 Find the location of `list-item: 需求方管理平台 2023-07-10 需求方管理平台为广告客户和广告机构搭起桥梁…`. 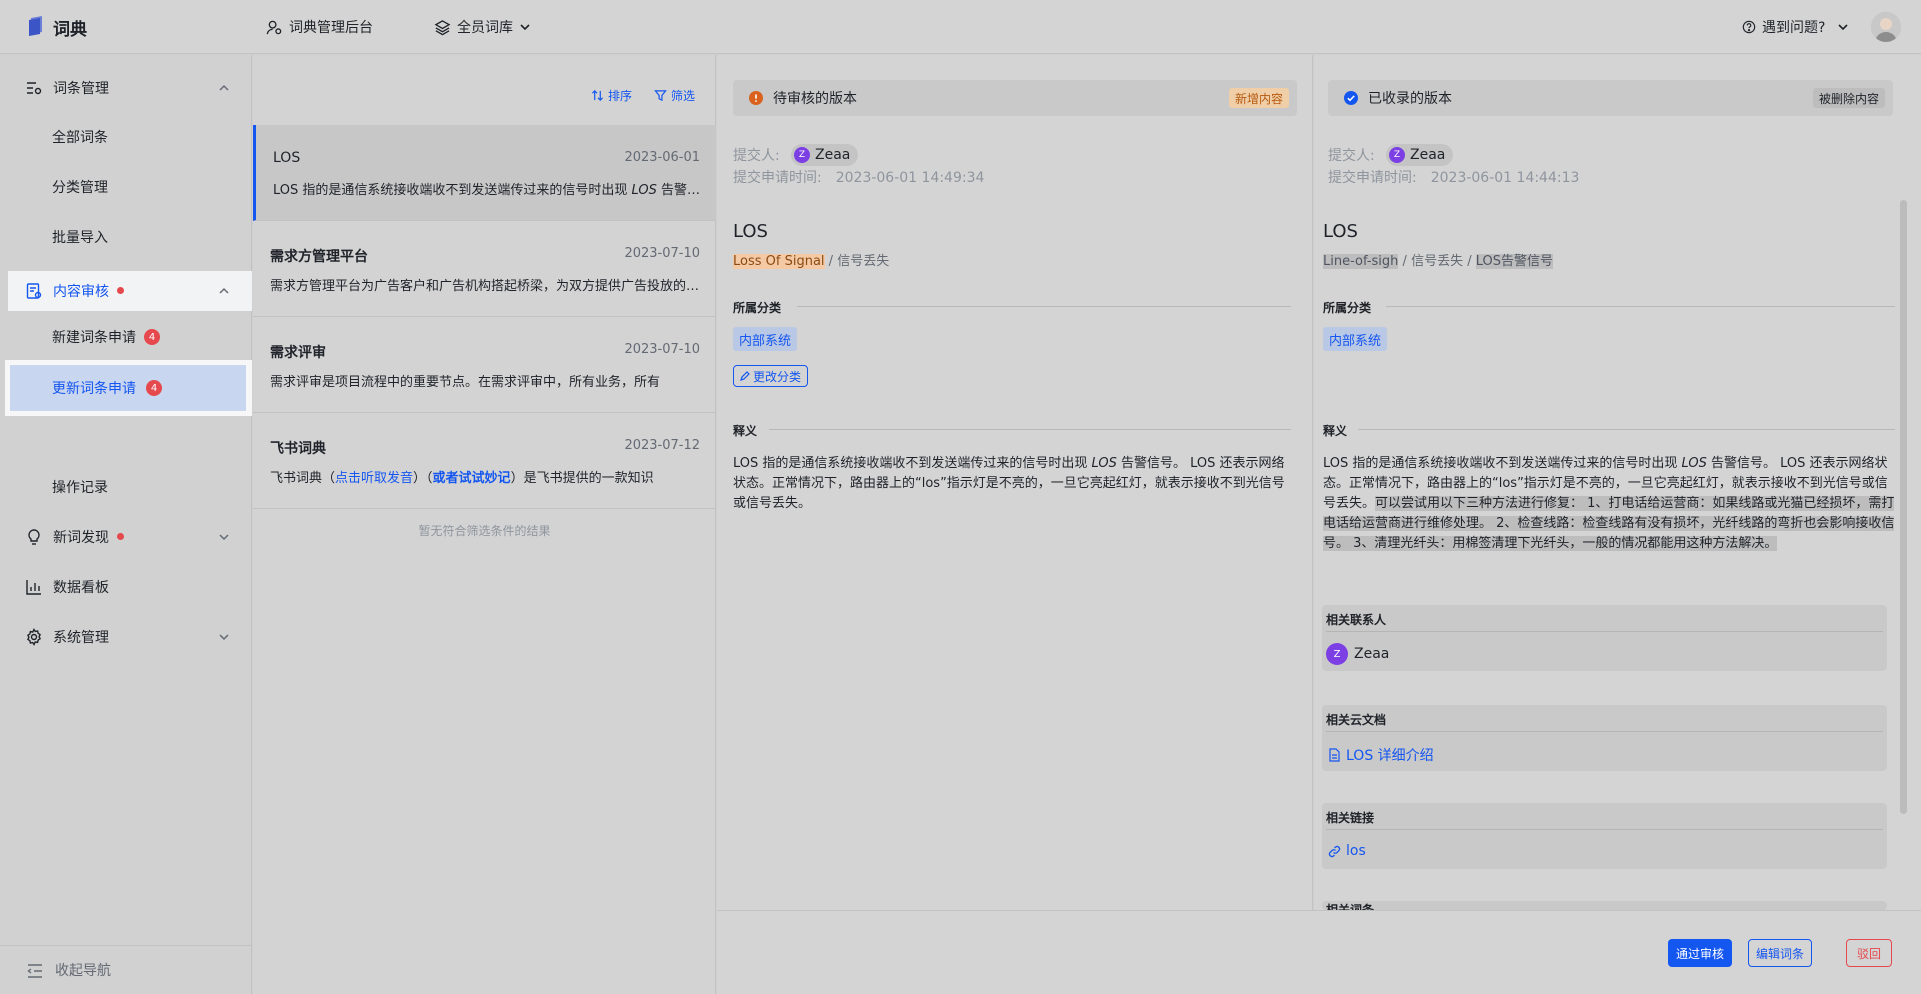

list-item: 需求方管理平台 2023-07-10 需求方管理平台为广告客户和广告机构搭起桥梁… is located at coordinates (484, 269).